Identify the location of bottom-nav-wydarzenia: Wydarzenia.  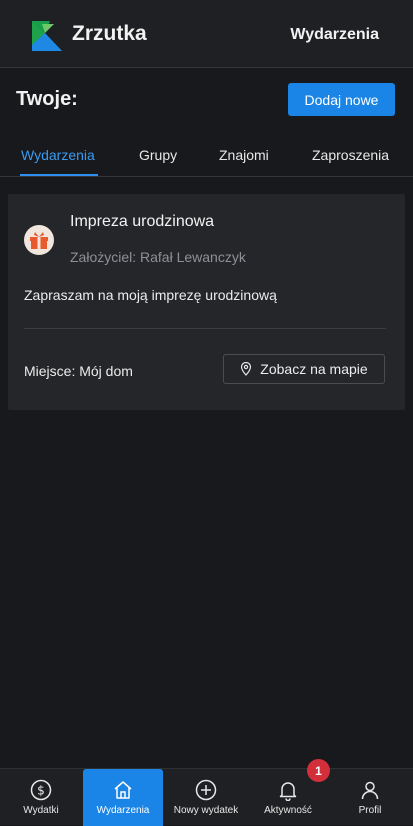
(123, 797).